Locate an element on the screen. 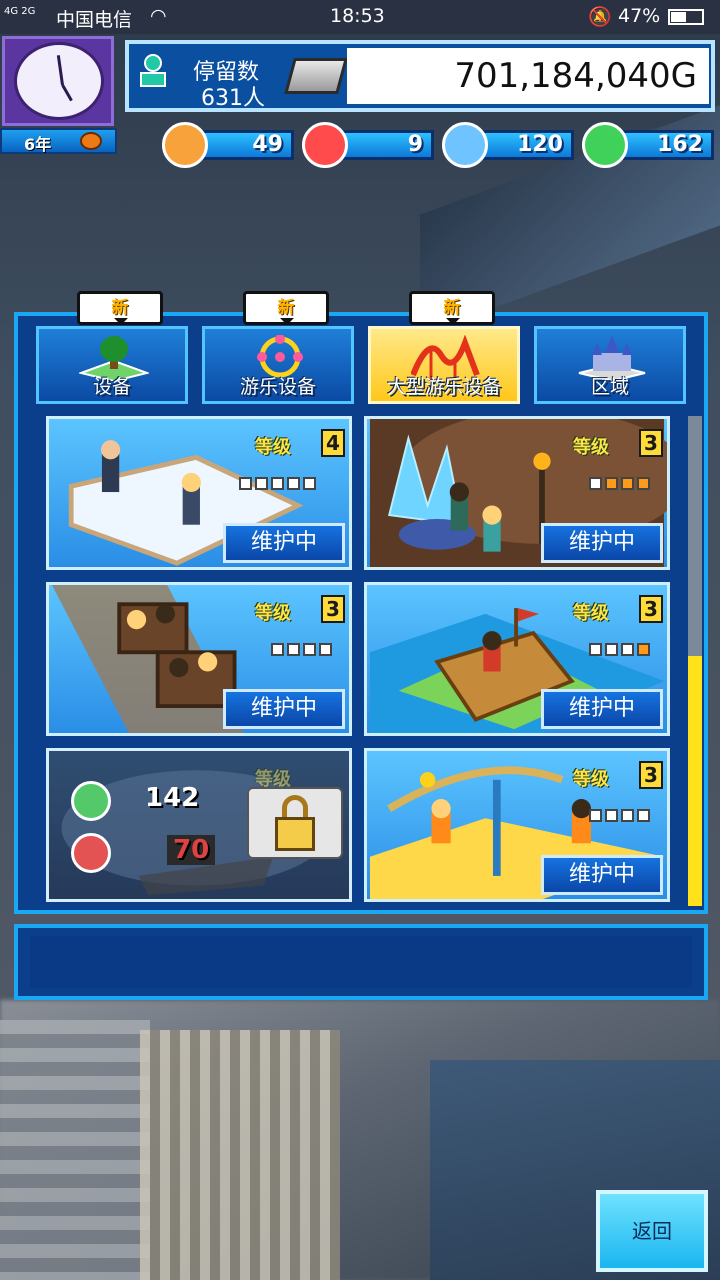 Image resolution: width=720 pixels, height=1280 pixels. tab-rides: 新 游乐设备 is located at coordinates (278, 347).